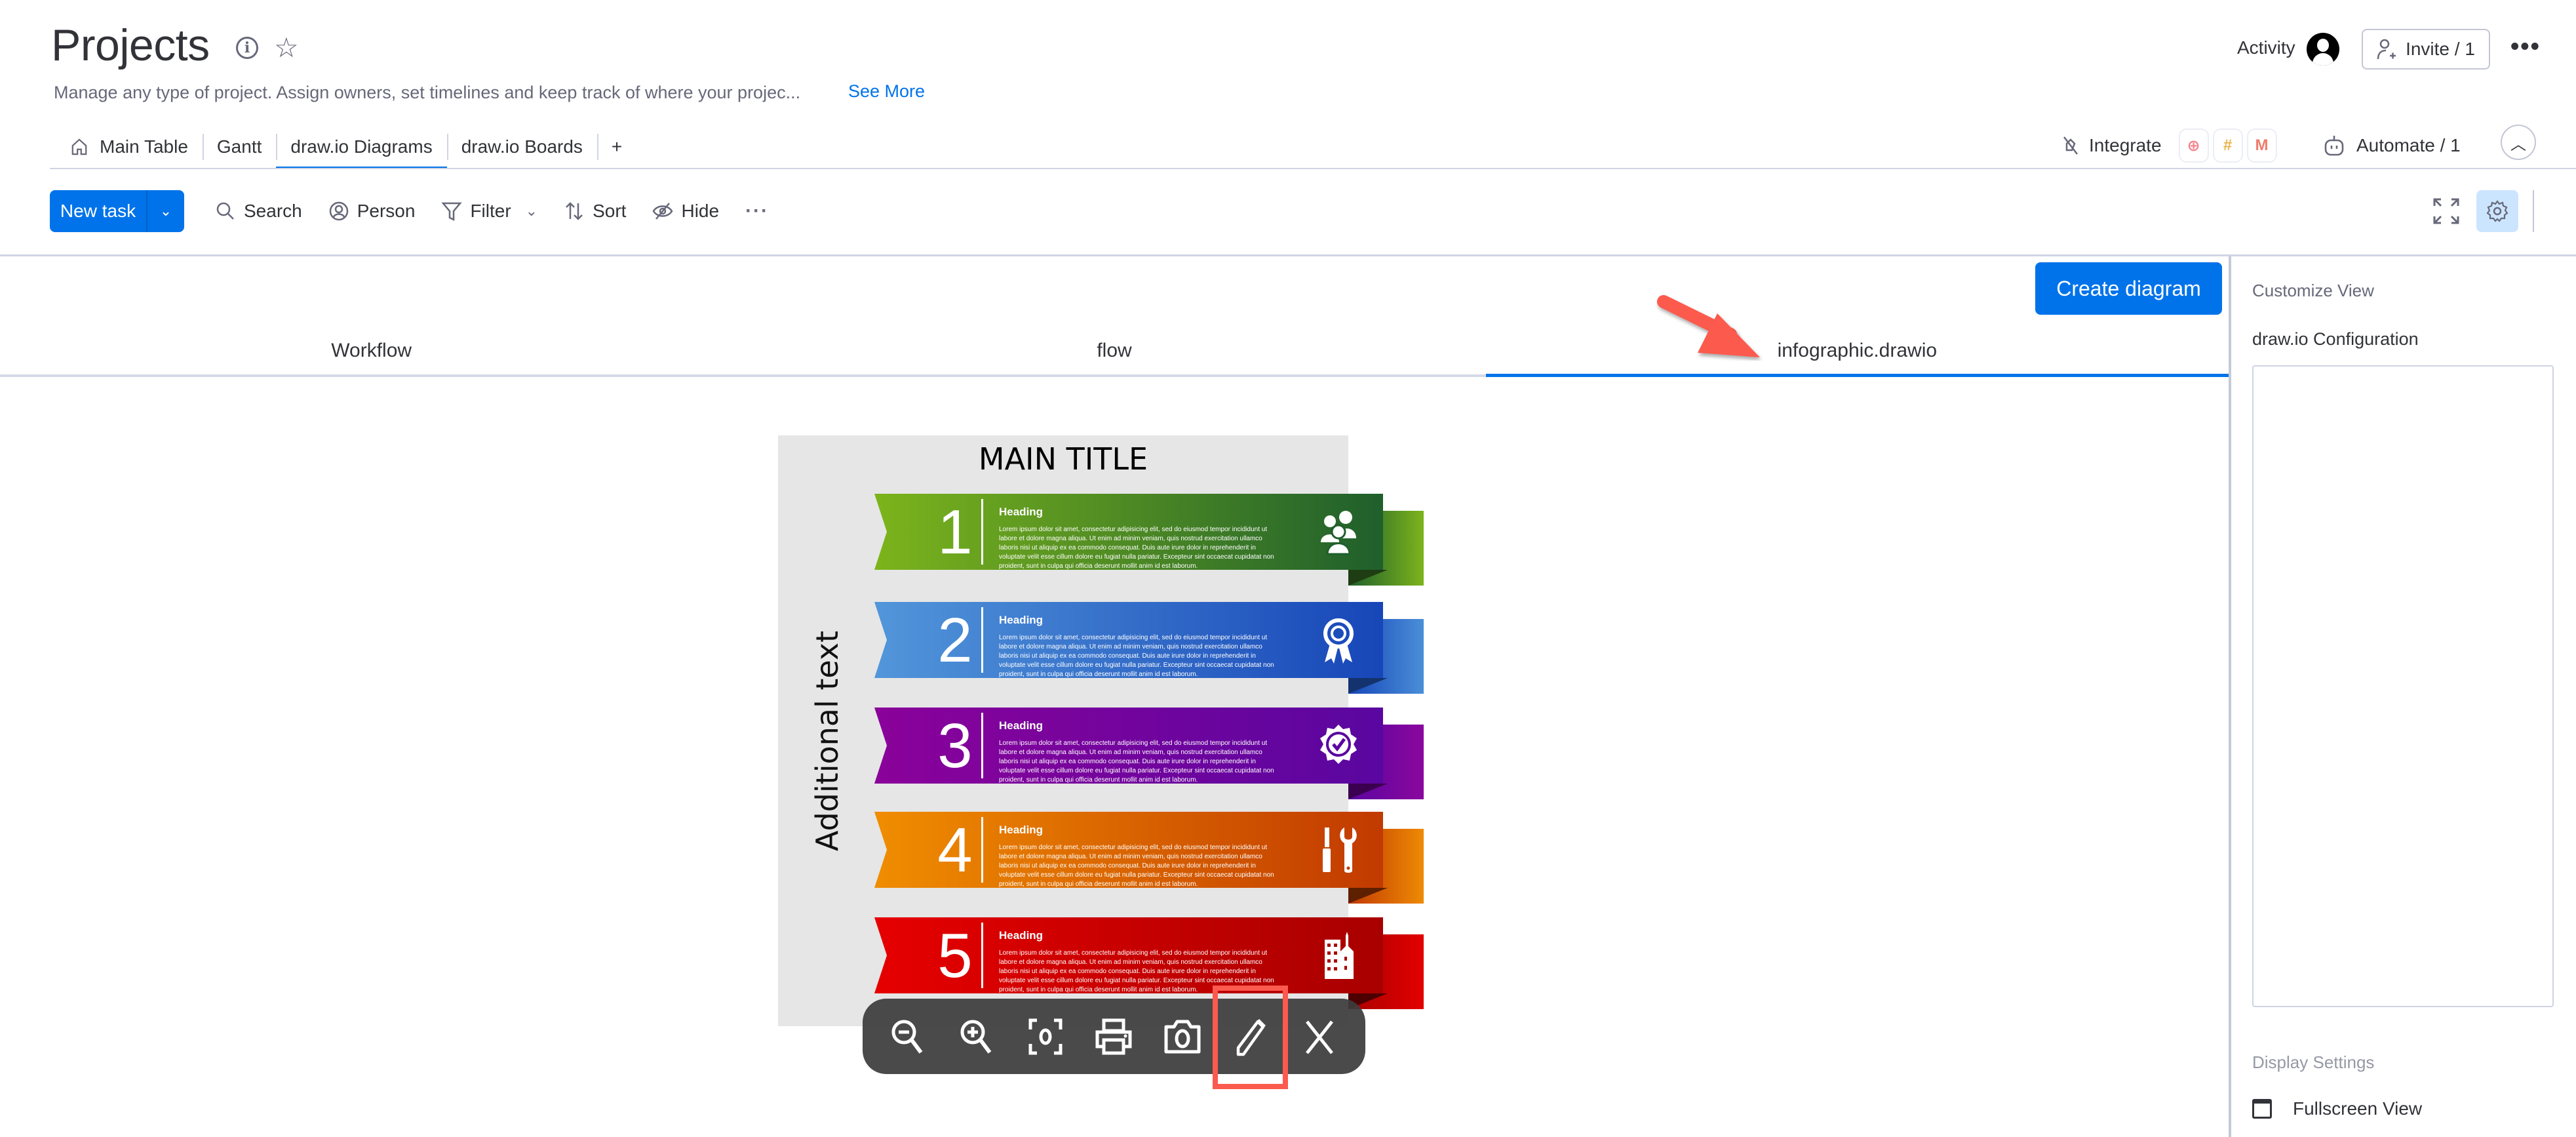  I want to click on toolbar-separator, so click(2533, 211).